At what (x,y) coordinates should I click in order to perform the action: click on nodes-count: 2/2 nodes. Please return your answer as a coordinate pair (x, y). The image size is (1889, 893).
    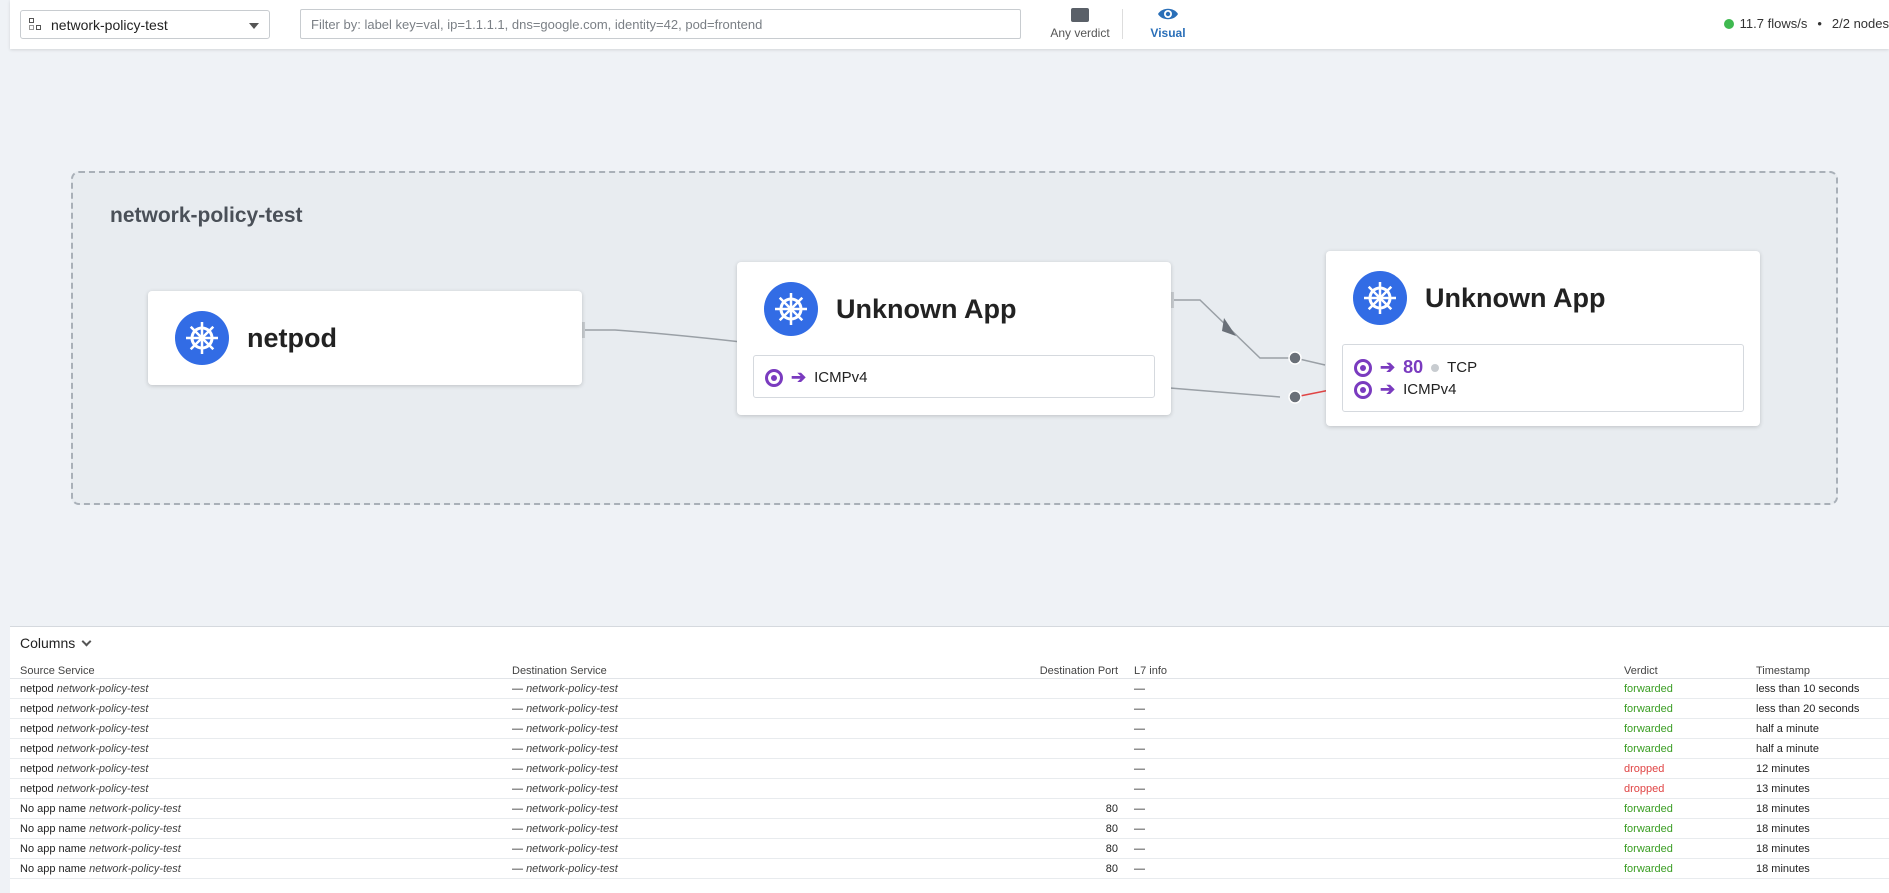
    Looking at the image, I should click on (1860, 23).